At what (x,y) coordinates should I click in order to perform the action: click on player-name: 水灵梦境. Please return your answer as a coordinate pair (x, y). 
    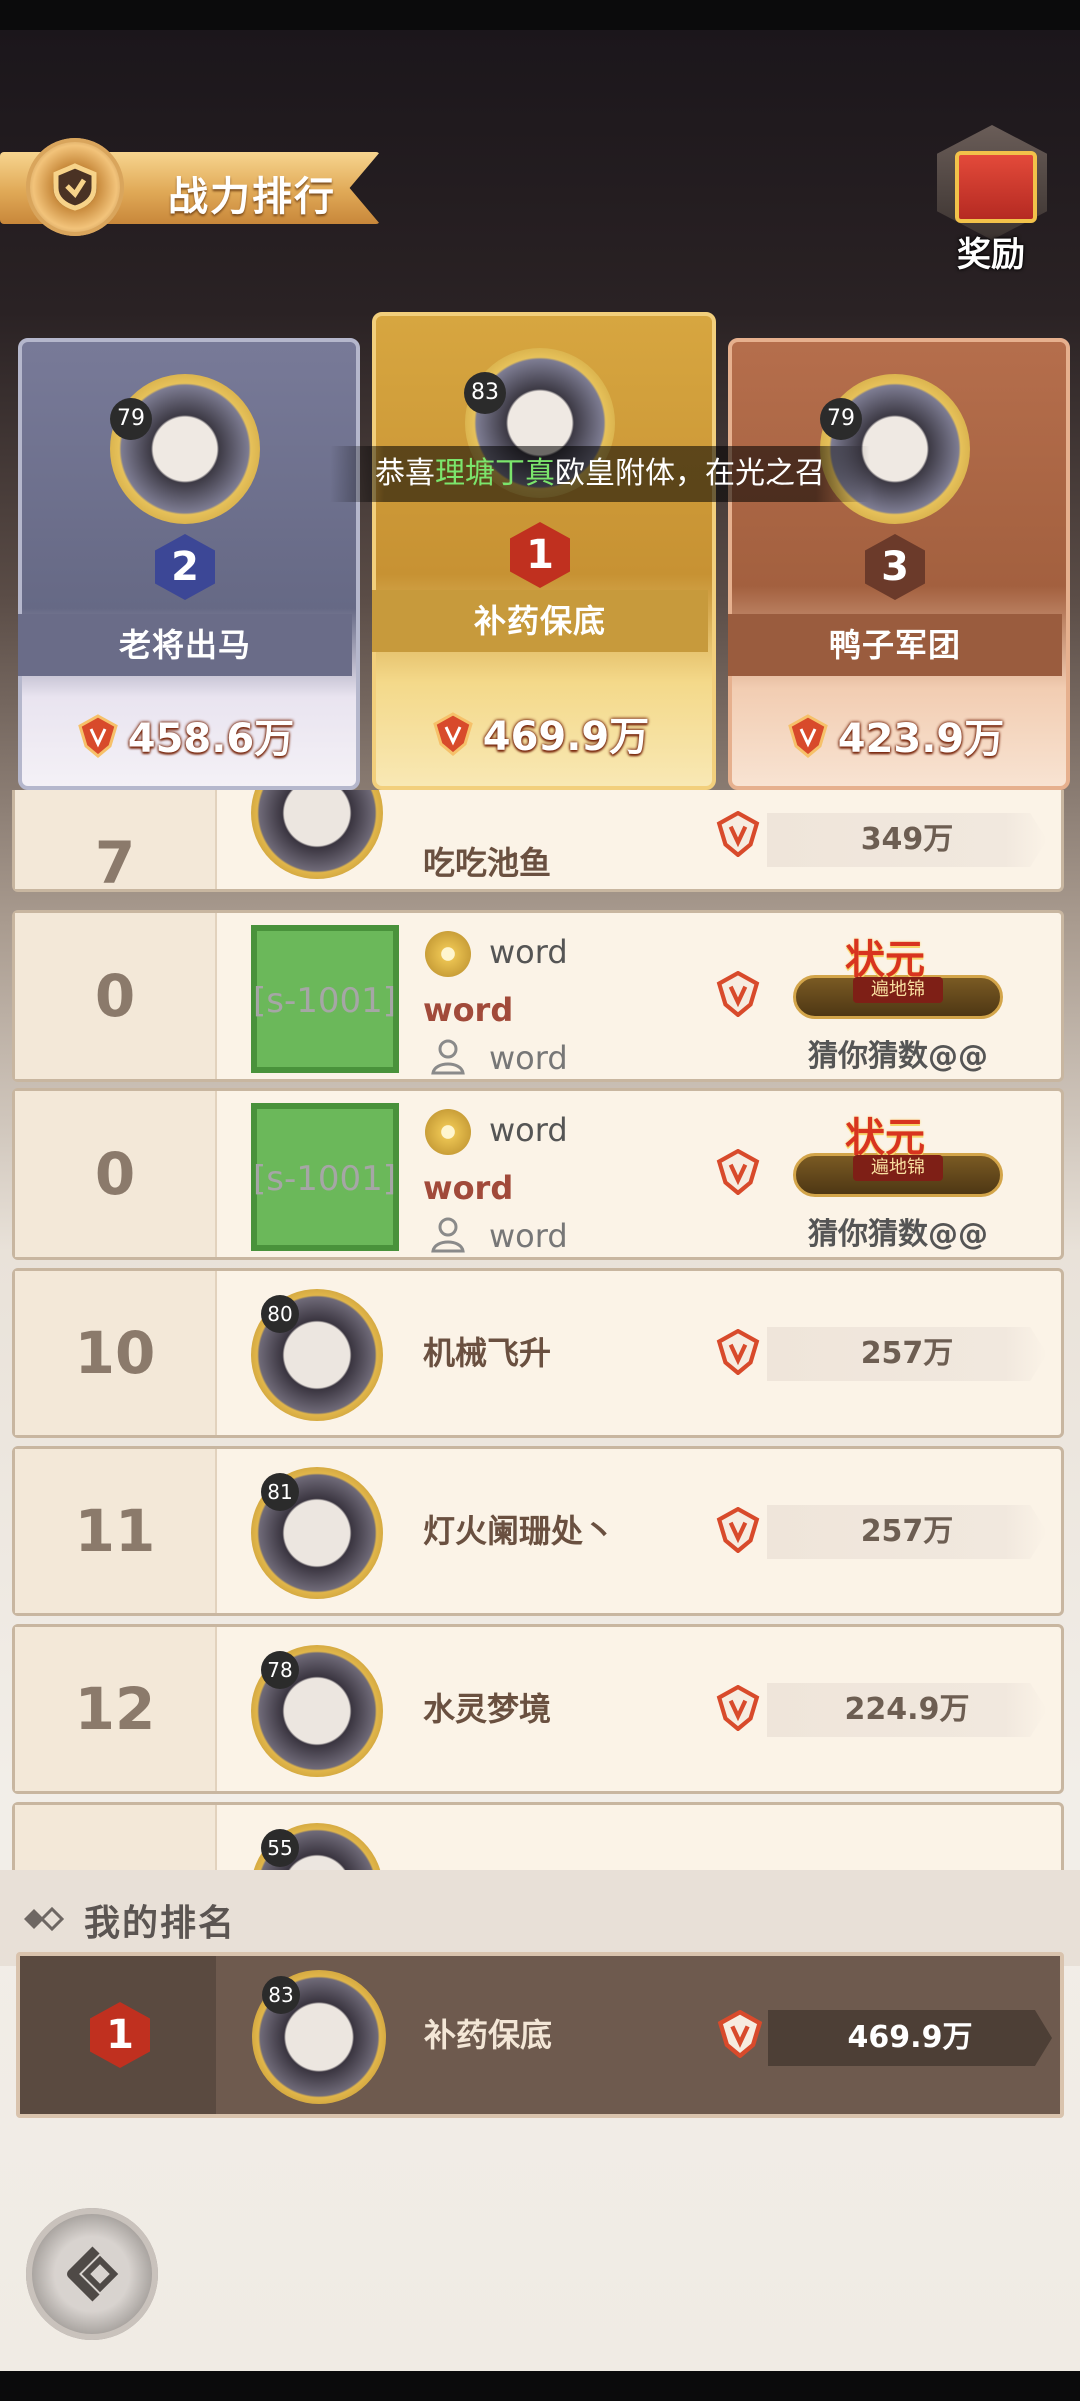
    Looking at the image, I should click on (487, 1709).